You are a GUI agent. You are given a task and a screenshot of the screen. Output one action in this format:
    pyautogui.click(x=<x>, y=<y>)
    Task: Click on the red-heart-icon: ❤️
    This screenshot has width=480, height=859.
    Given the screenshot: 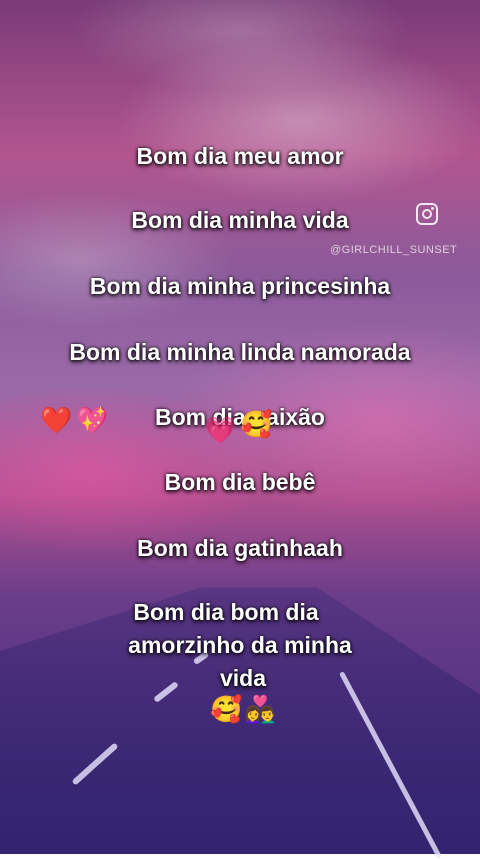 What is the action you would take?
    pyautogui.click(x=56, y=421)
    